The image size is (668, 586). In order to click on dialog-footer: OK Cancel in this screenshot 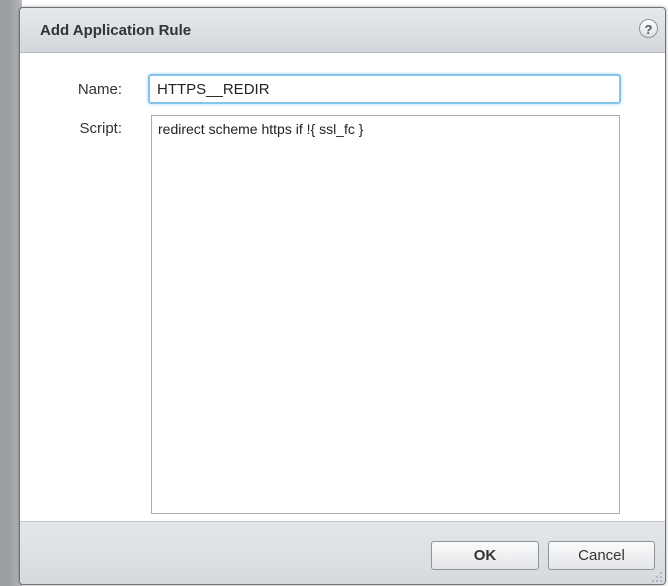, I will do `click(342, 552)`.